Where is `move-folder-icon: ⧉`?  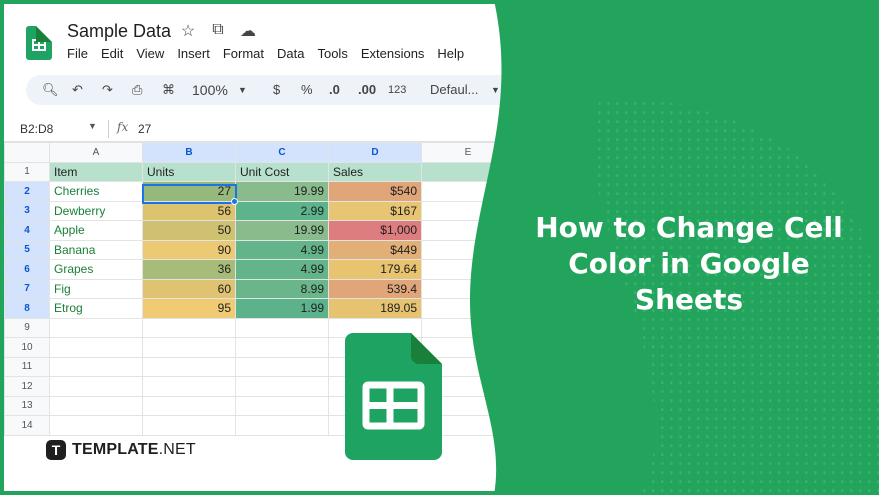
move-folder-icon: ⧉ is located at coordinates (218, 31).